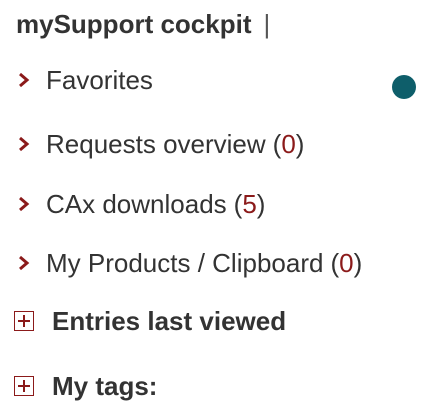 The height and width of the screenshot is (413, 442). What do you see at coordinates (136, 204) in the screenshot?
I see `nav-item-label: CAx downloads` at bounding box center [136, 204].